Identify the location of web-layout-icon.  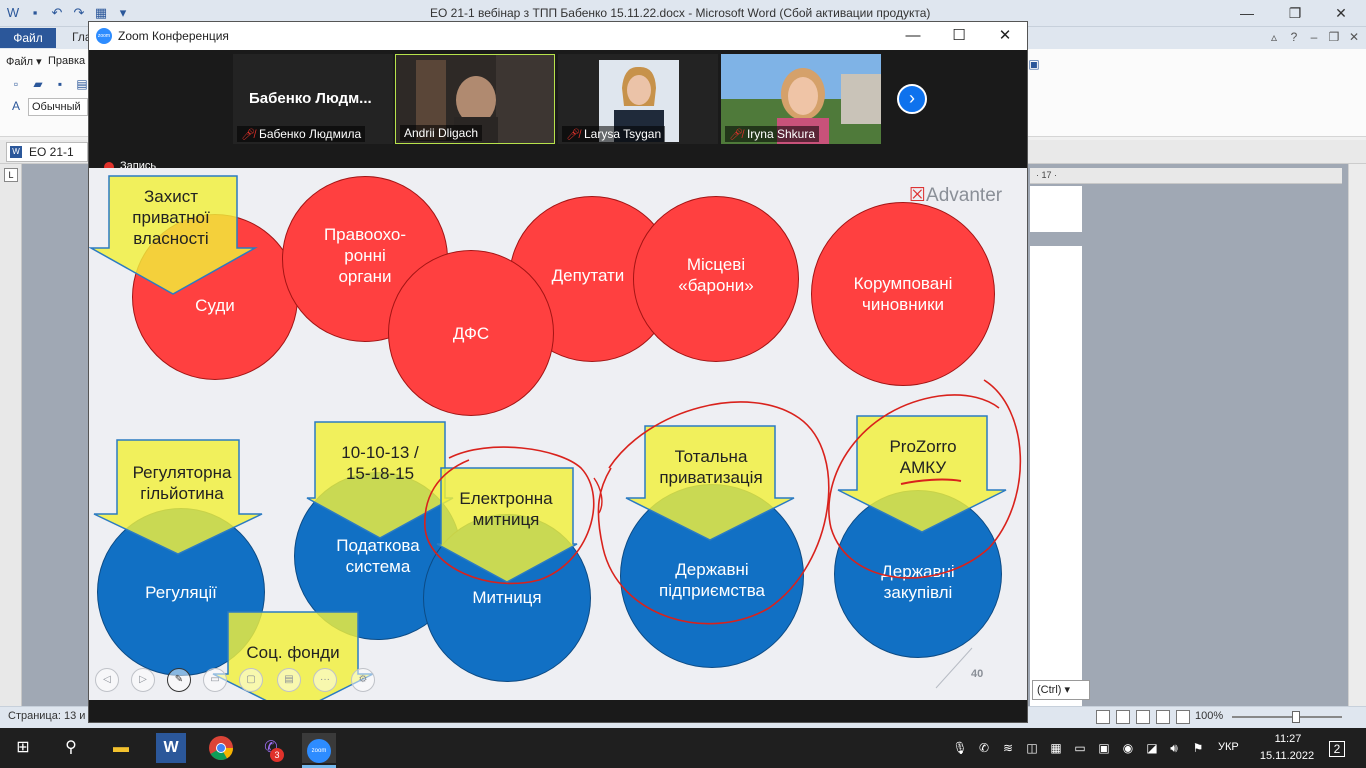
(1143, 717).